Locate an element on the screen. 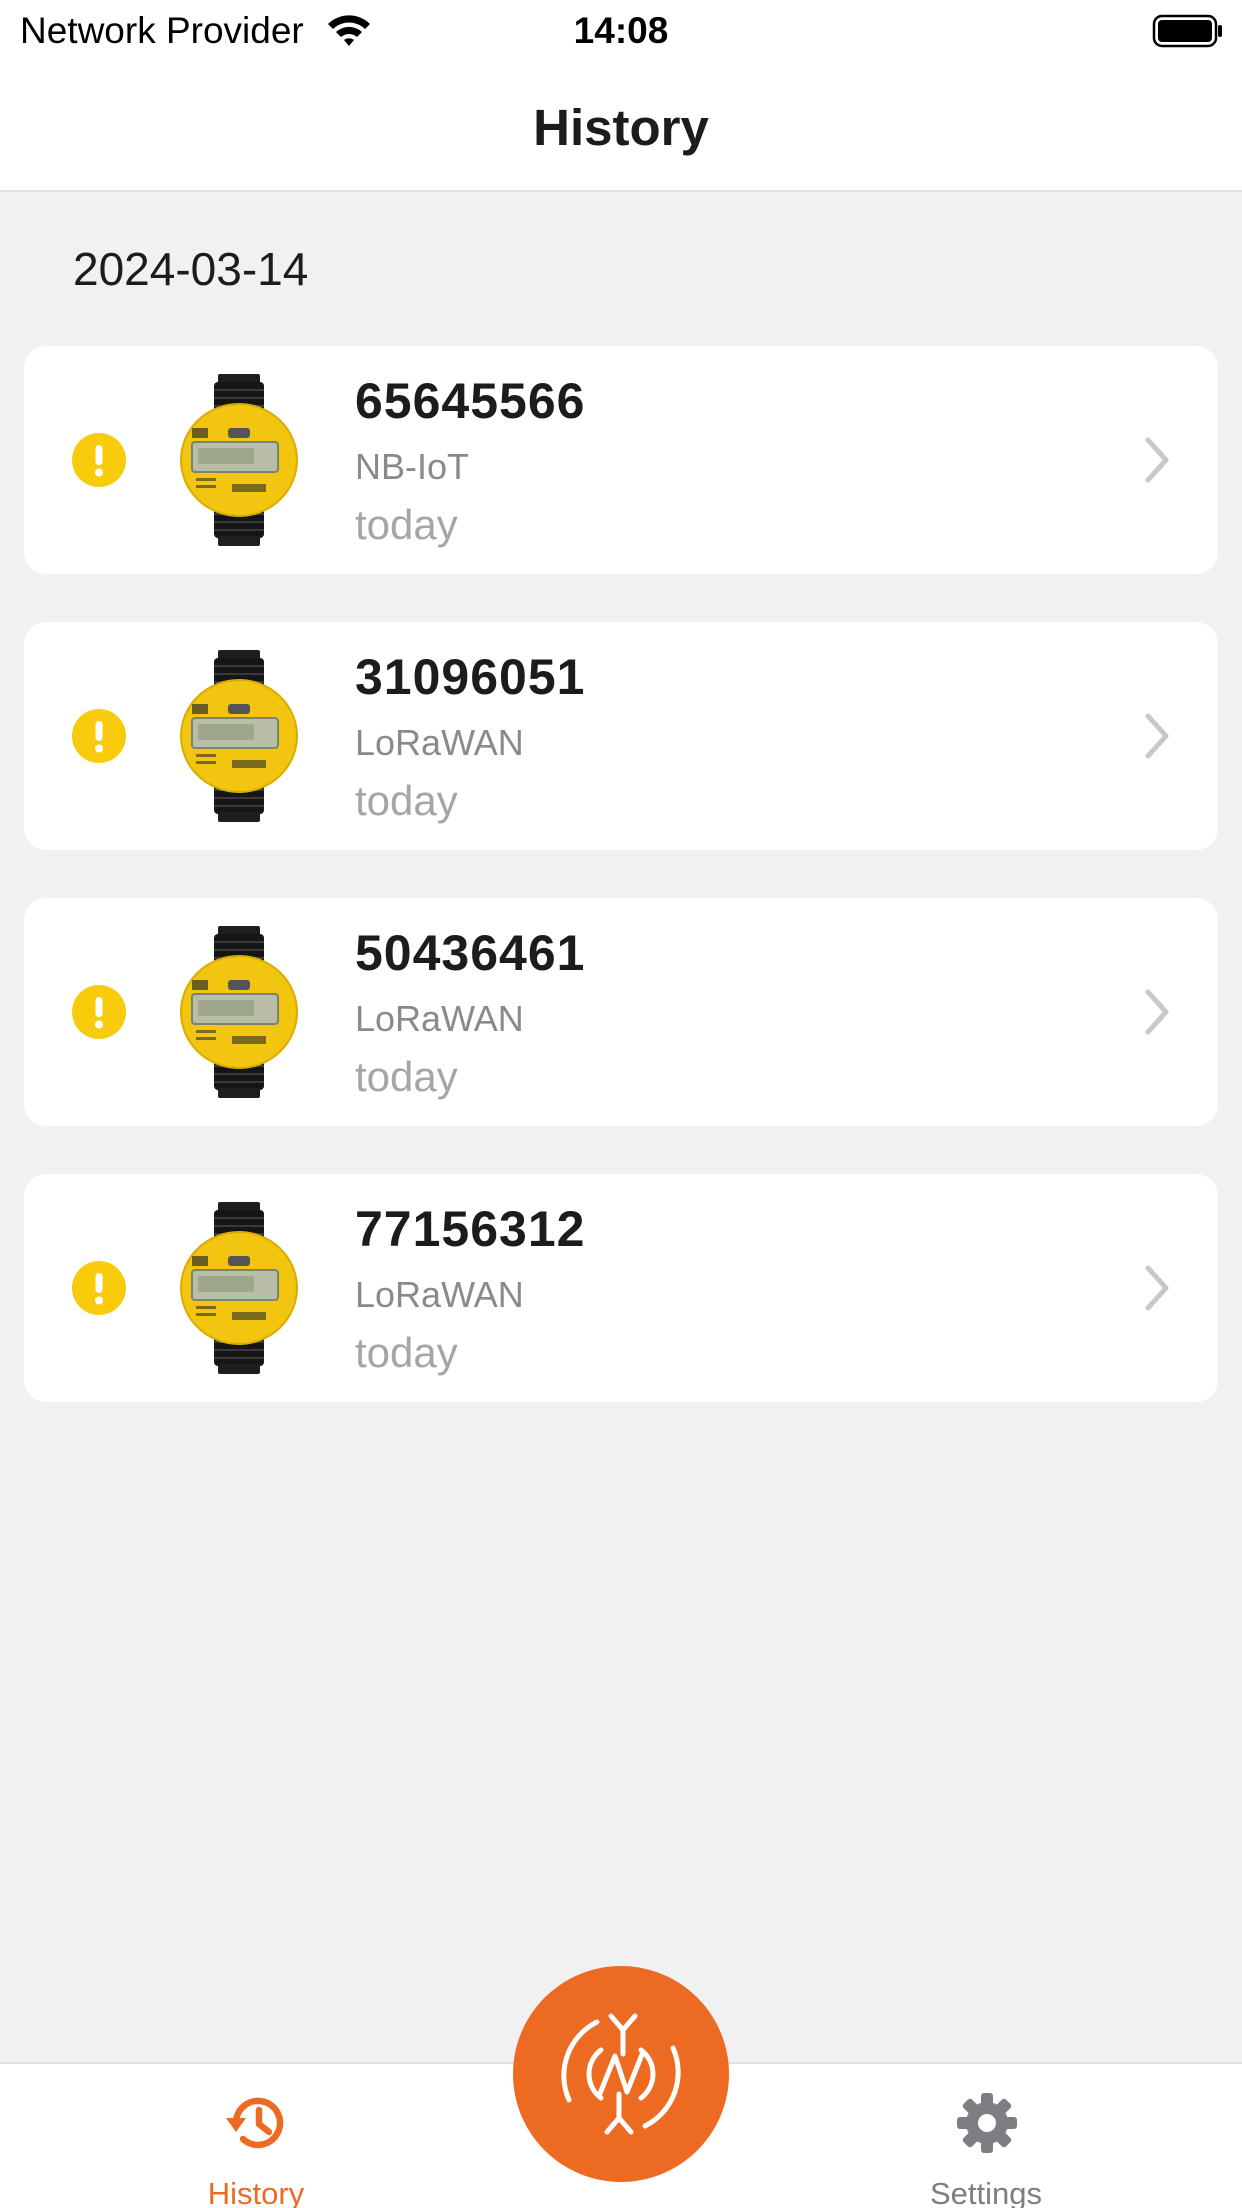 Image resolution: width=1242 pixels, height=2208 pixels. tab-history-label: History is located at coordinates (256, 2192).